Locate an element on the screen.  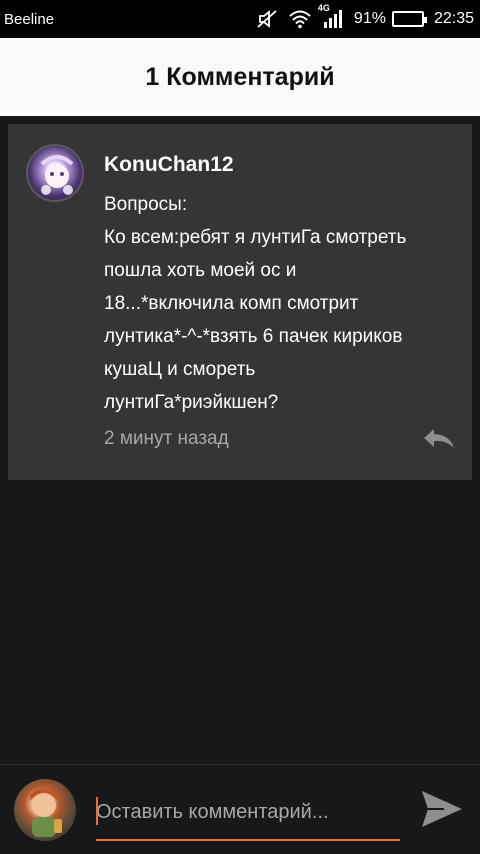
clock: 22:35 is located at coordinates (453, 18).